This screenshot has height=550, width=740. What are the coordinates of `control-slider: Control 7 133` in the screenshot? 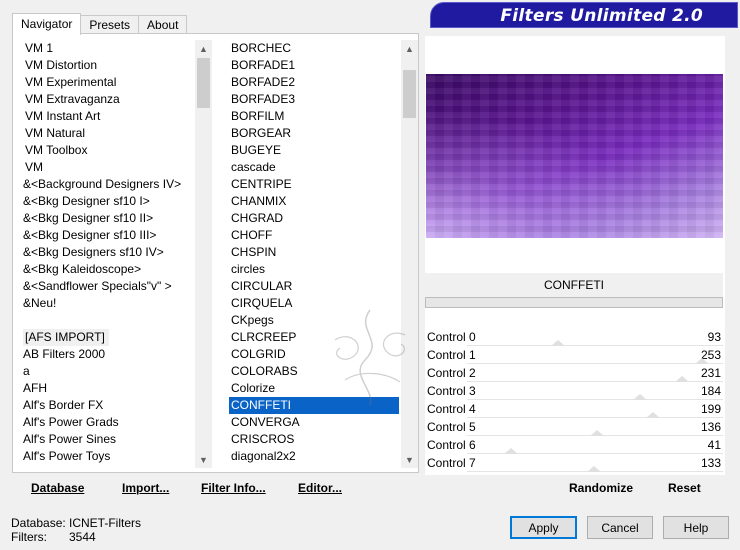 It's located at (574, 463).